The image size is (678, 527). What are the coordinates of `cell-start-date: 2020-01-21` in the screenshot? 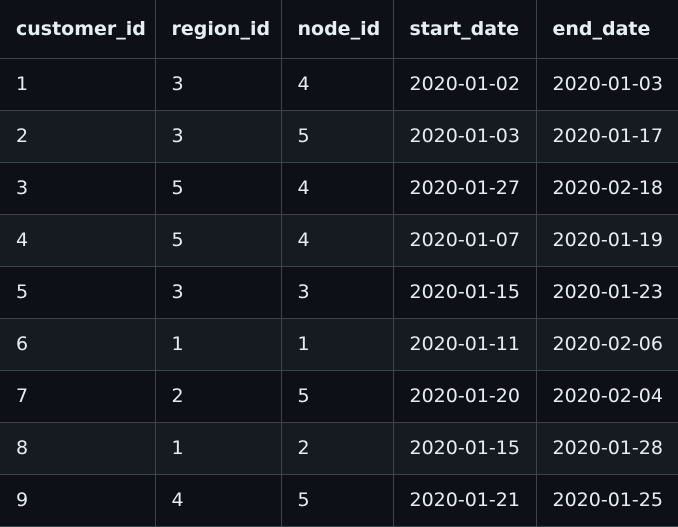 It's located at (464, 500).